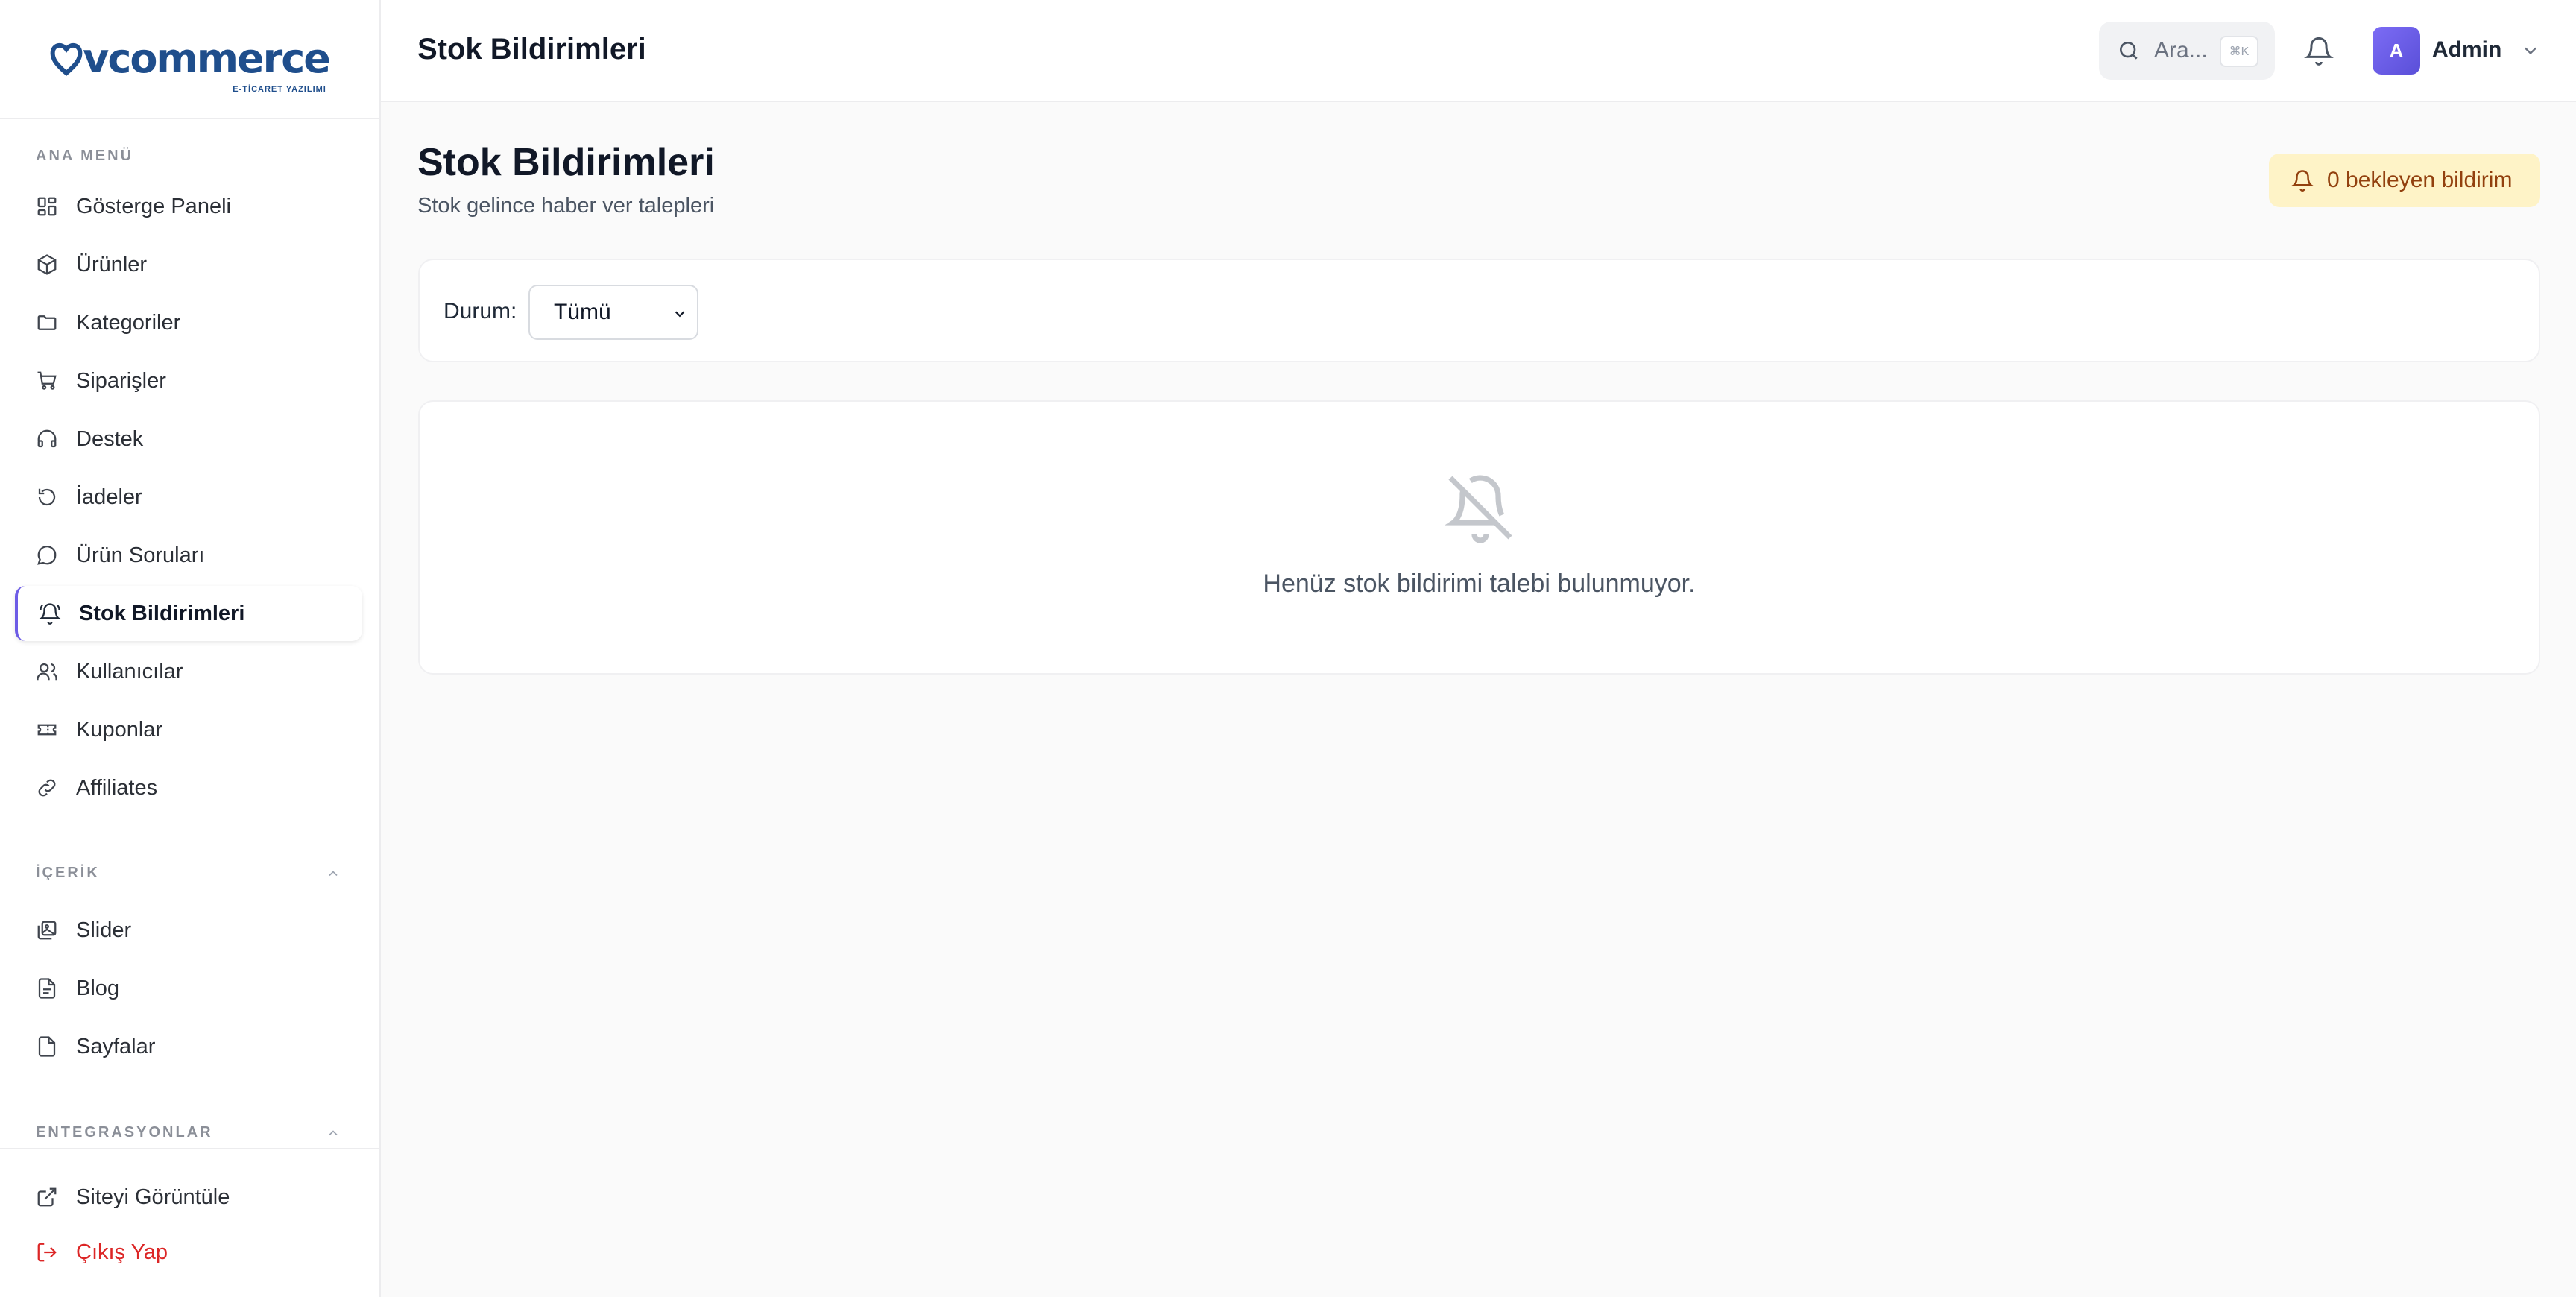 Image resolution: width=2576 pixels, height=1297 pixels. I want to click on sidebar-item-label: Destek, so click(110, 438).